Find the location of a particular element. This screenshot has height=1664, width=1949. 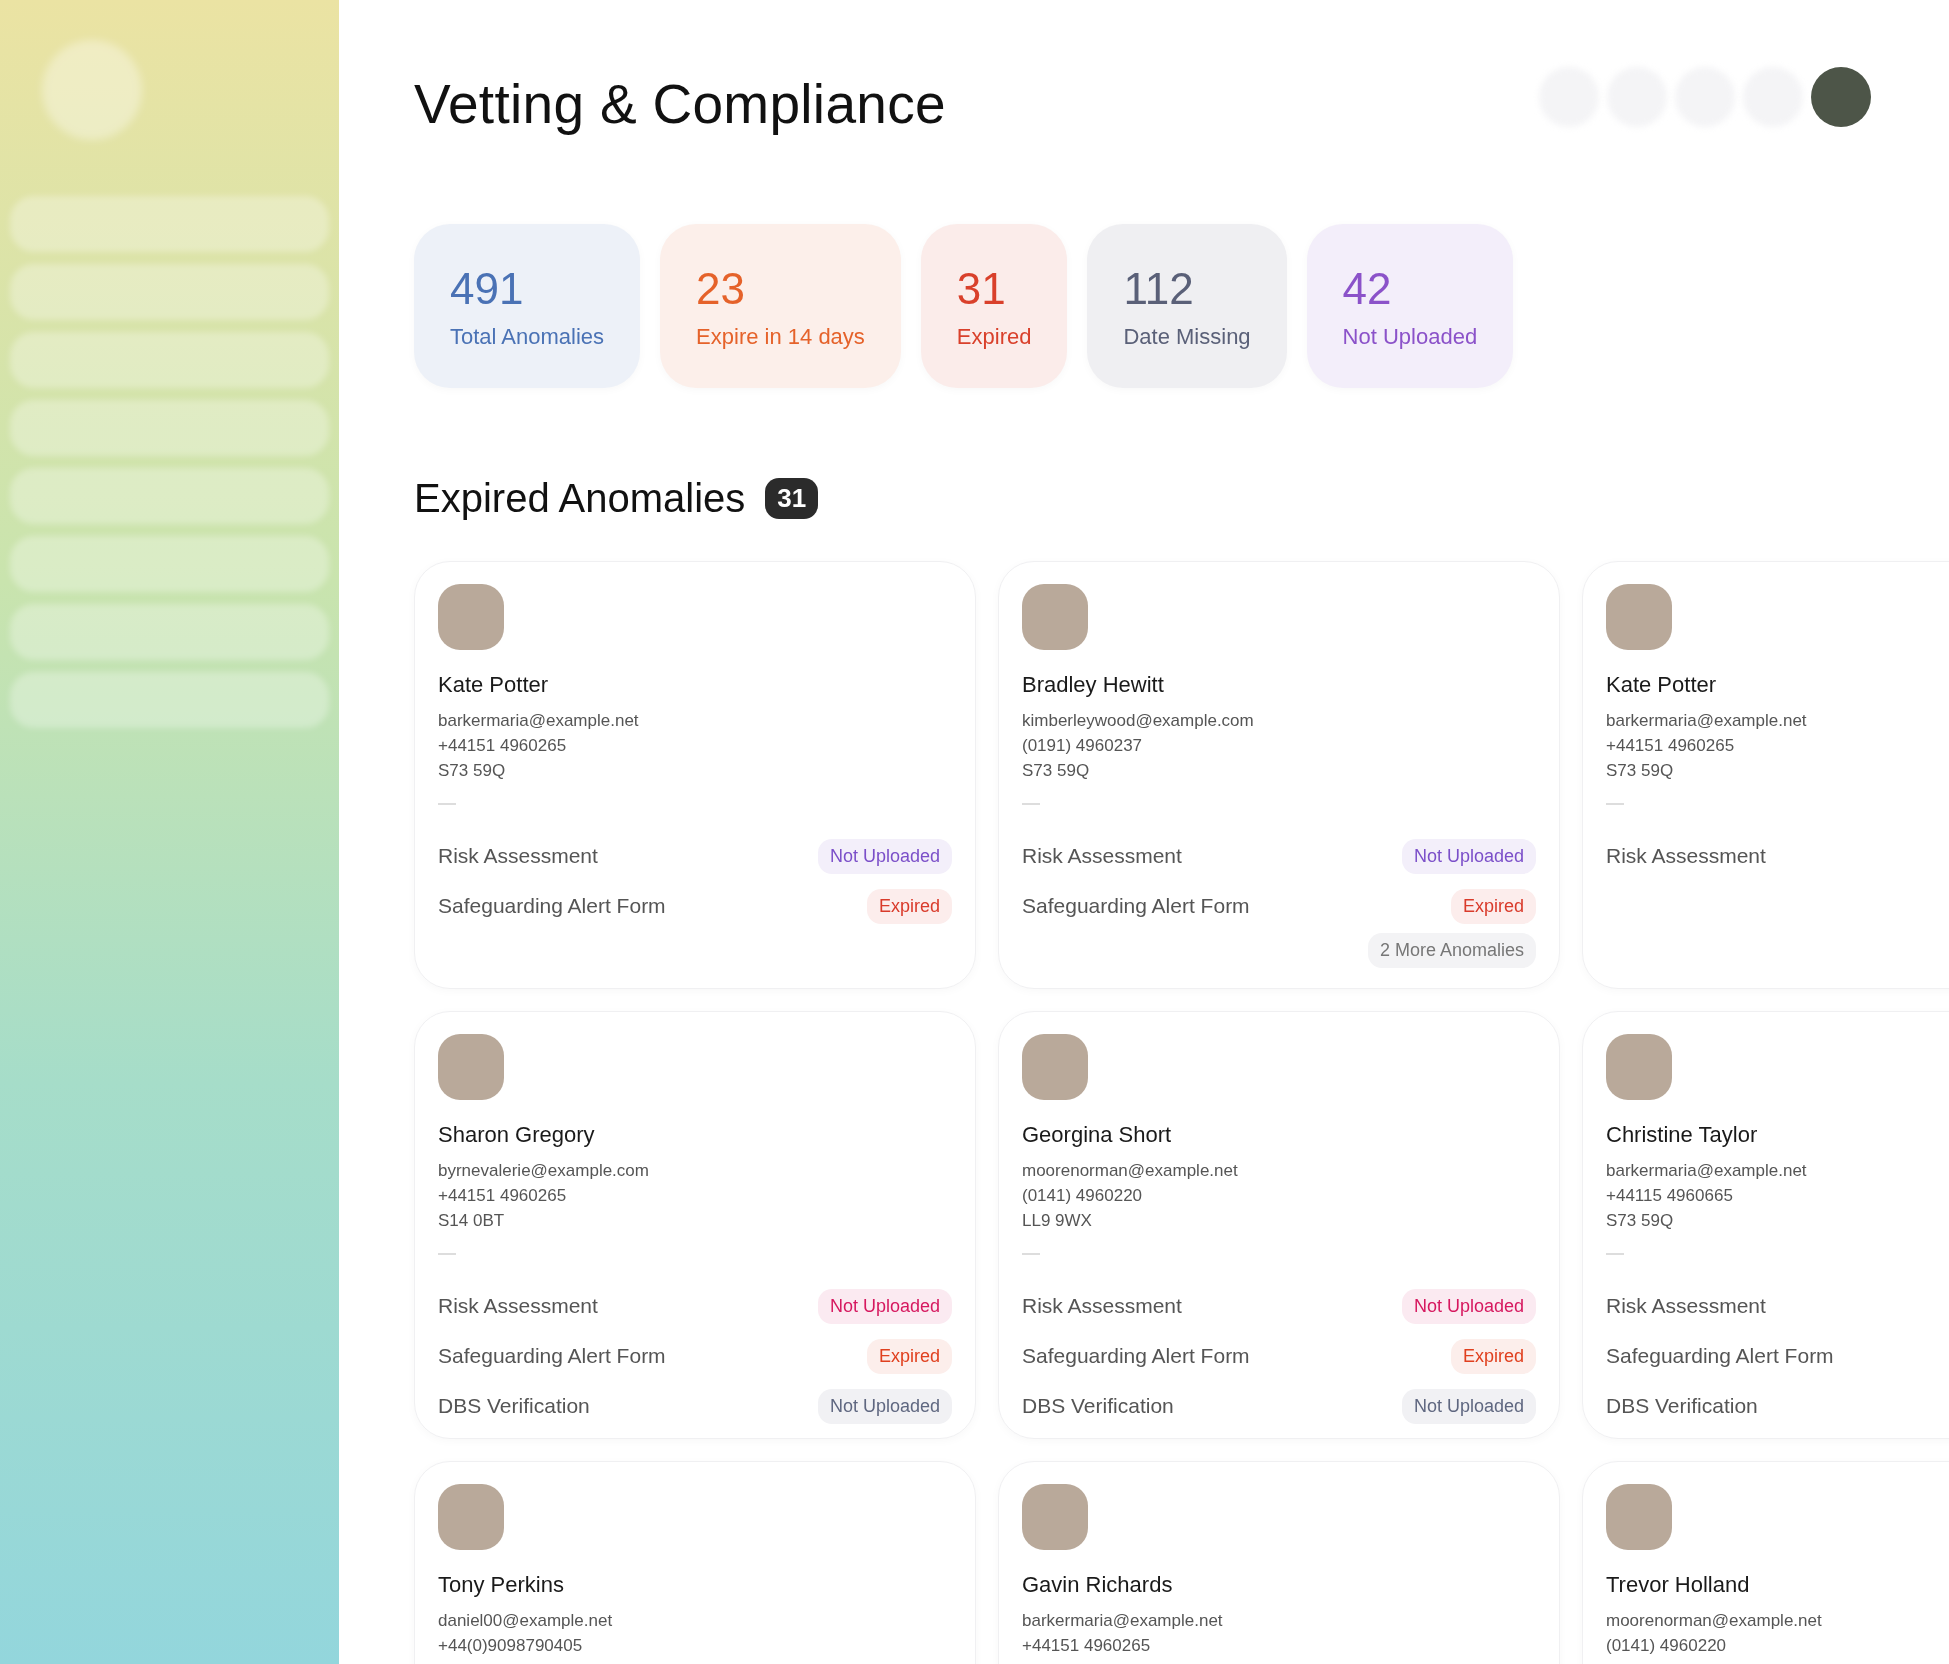

person-name: Sharon Gregory is located at coordinates (517, 1135).